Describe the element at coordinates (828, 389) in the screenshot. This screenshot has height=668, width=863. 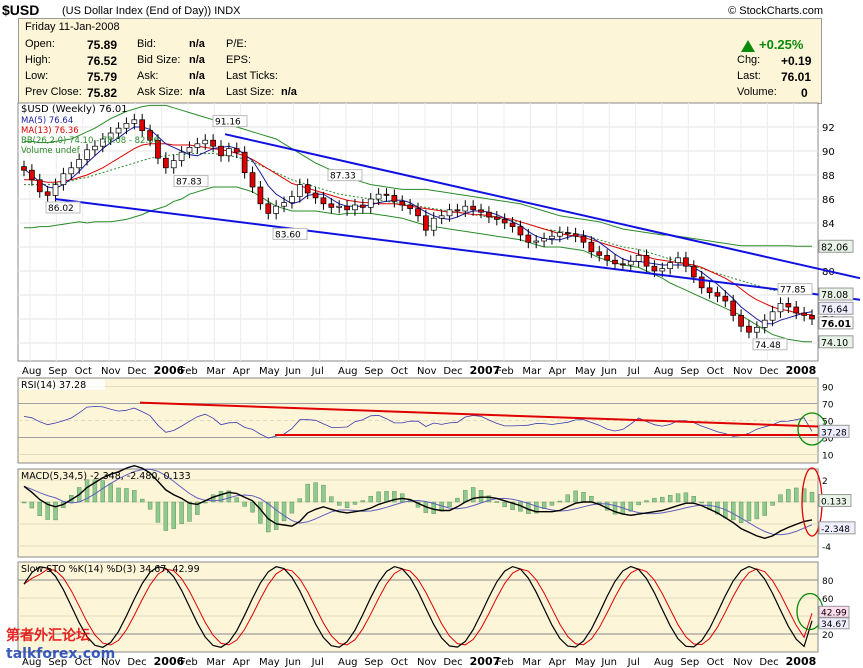
I see `rsi-ytick: 90` at that location.